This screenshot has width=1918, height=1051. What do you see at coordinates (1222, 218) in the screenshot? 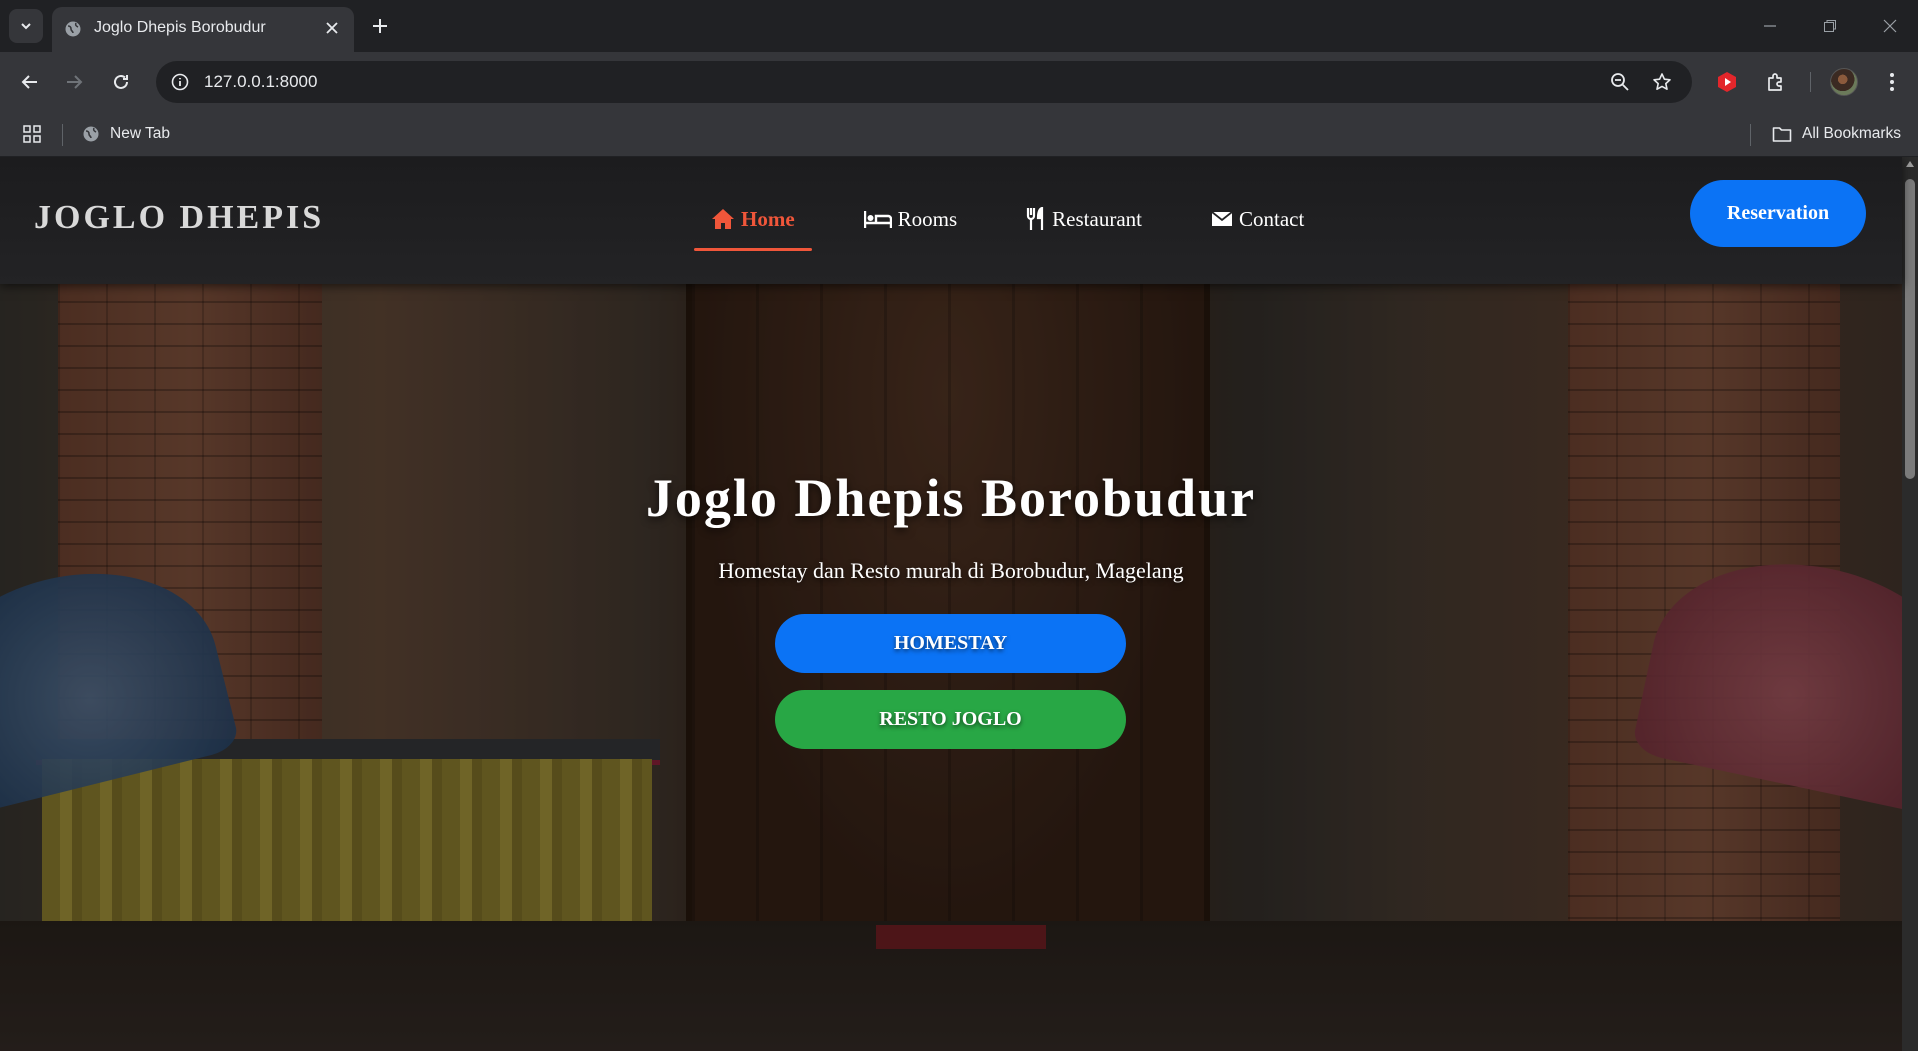
I see `envelope-icon` at bounding box center [1222, 218].